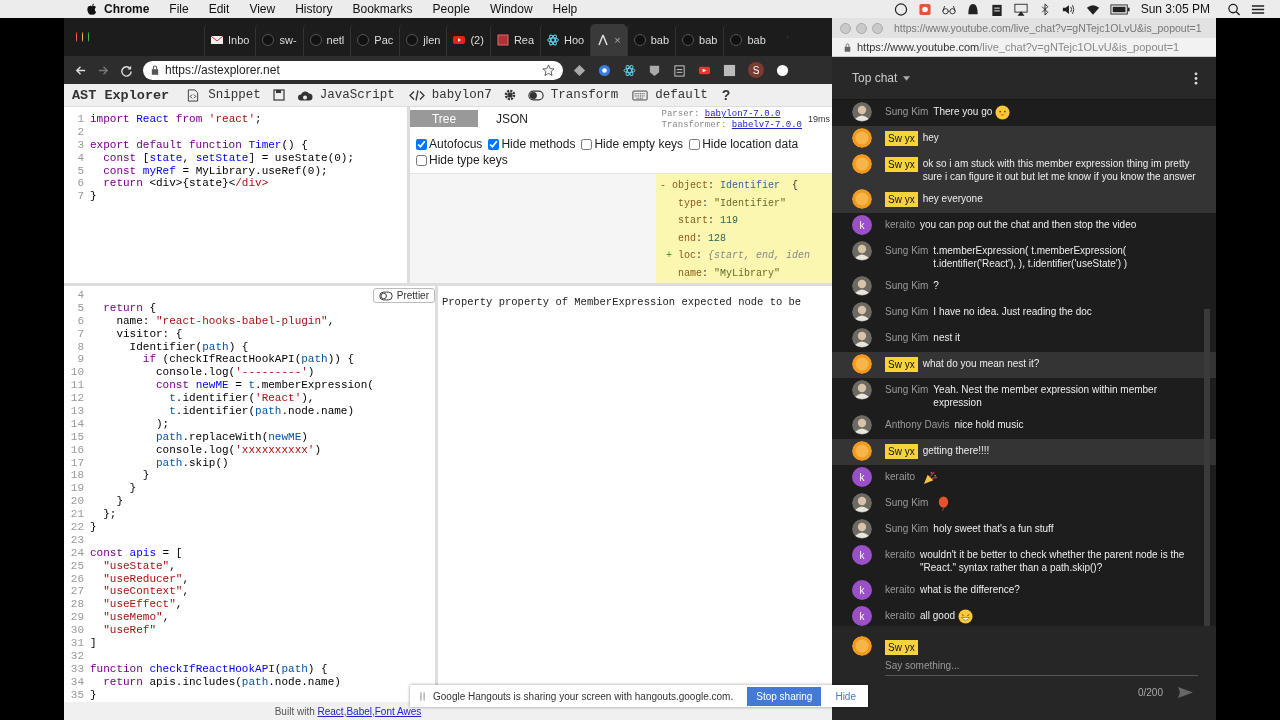 The image size is (1280, 720). Describe the element at coordinates (382, 9) in the screenshot. I see `menu-item: Bookmarks` at that location.